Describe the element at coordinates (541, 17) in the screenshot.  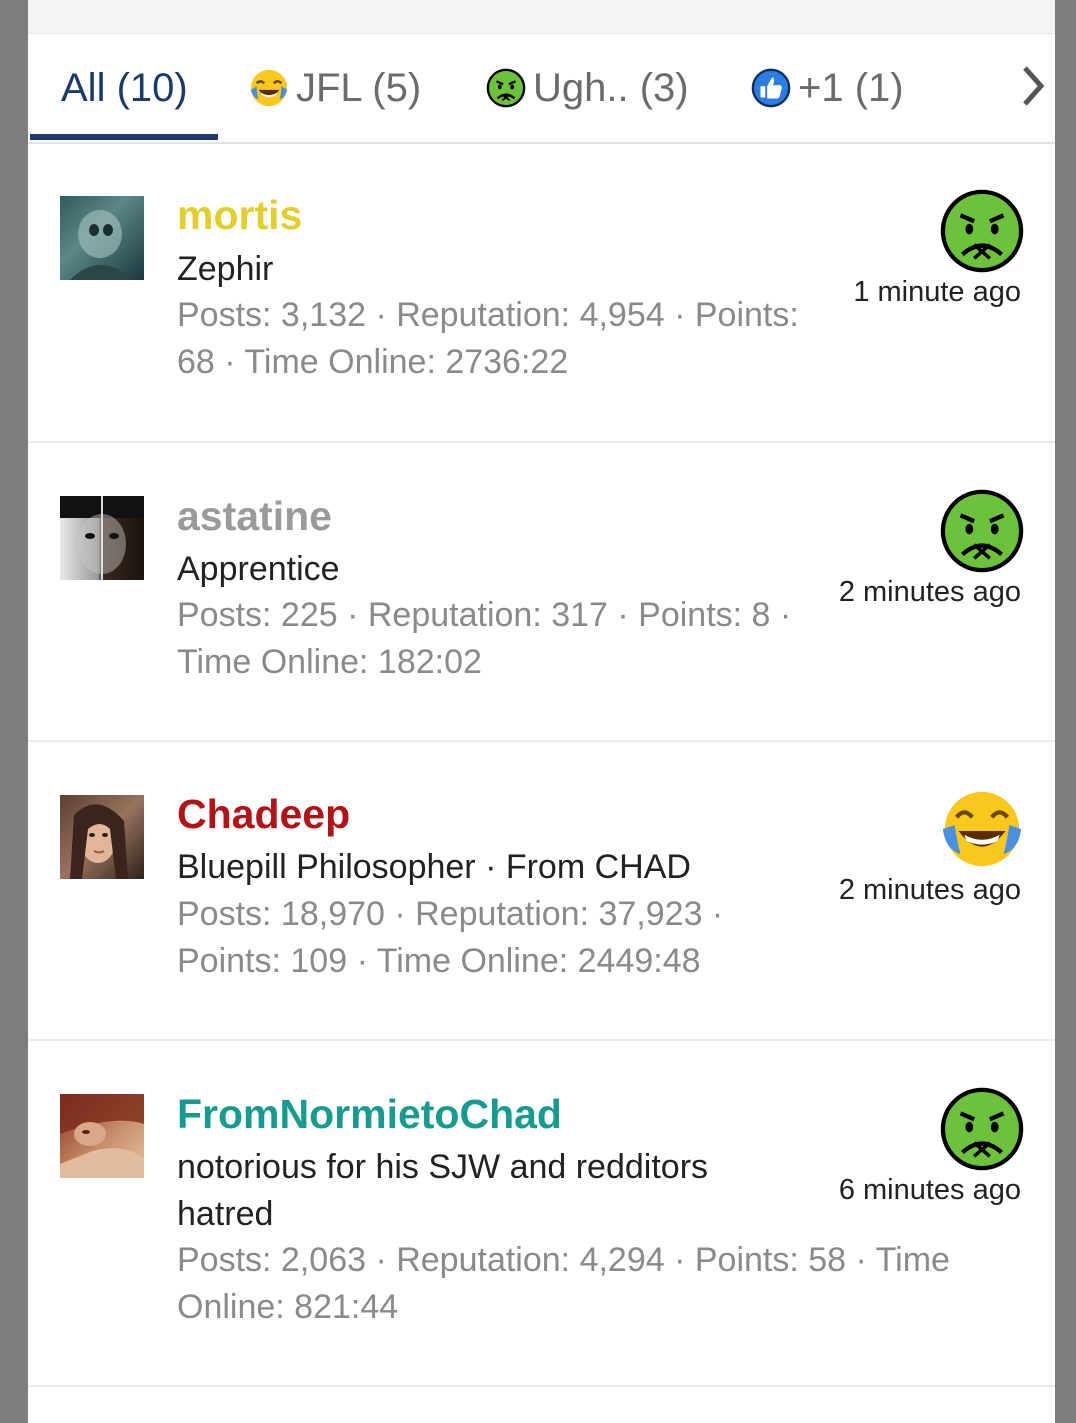
I see `top-strip` at that location.